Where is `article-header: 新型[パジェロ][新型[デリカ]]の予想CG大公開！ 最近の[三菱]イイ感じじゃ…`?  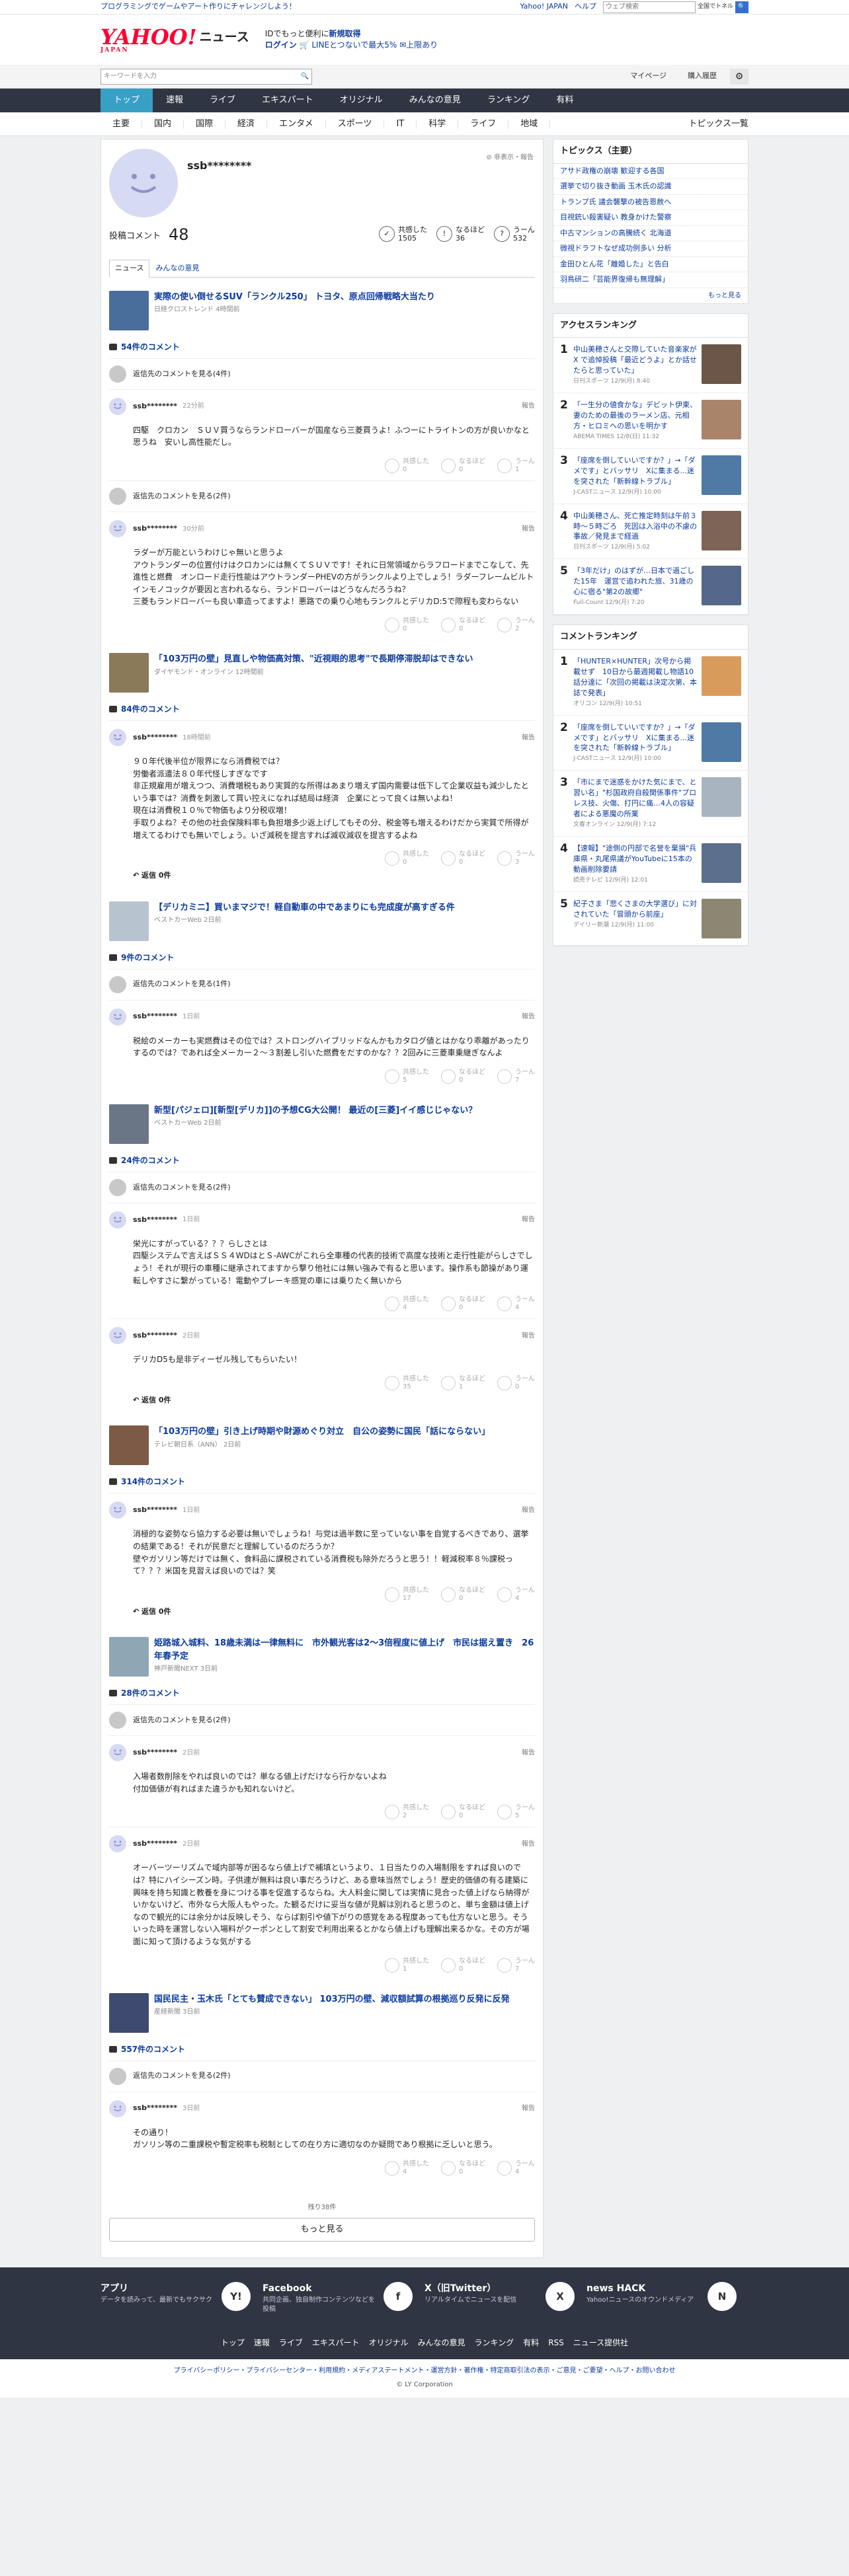 article-header: 新型[パジェロ][新型[デリカ]]の予想CG大公開！ 最近の[三菱]イイ感じじゃ… is located at coordinates (322, 1124).